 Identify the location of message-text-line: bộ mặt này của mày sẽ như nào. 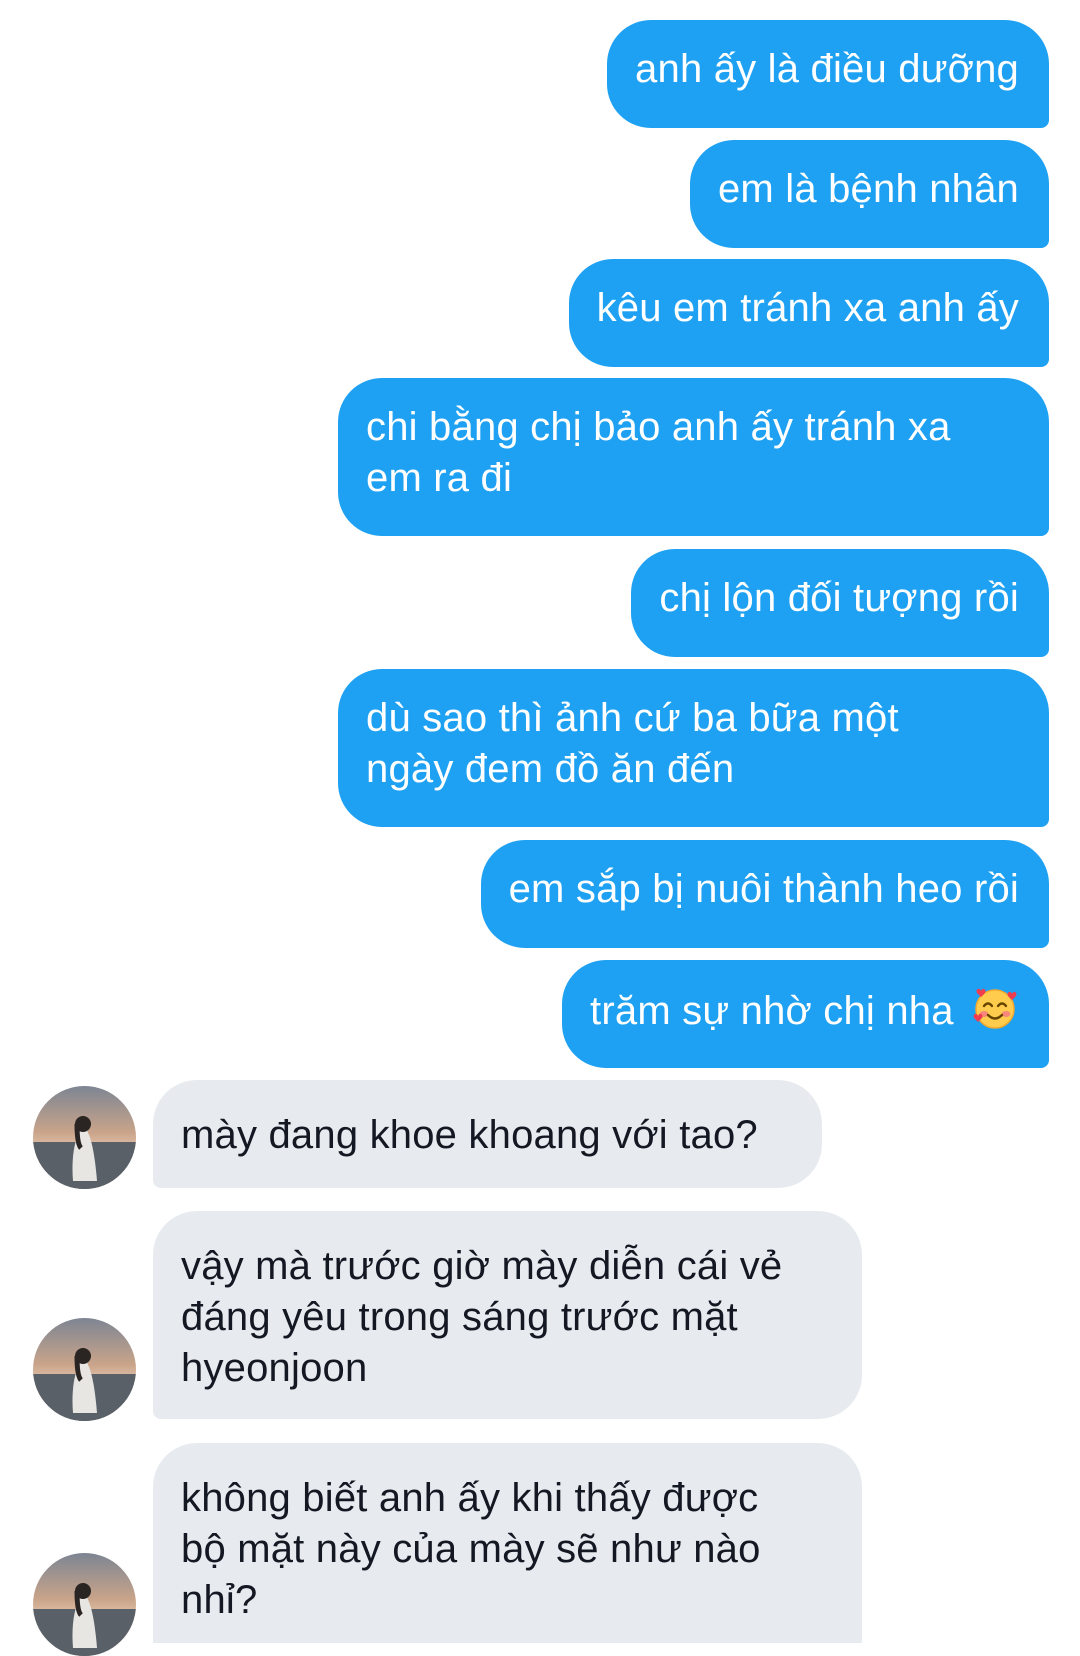
(471, 1549).